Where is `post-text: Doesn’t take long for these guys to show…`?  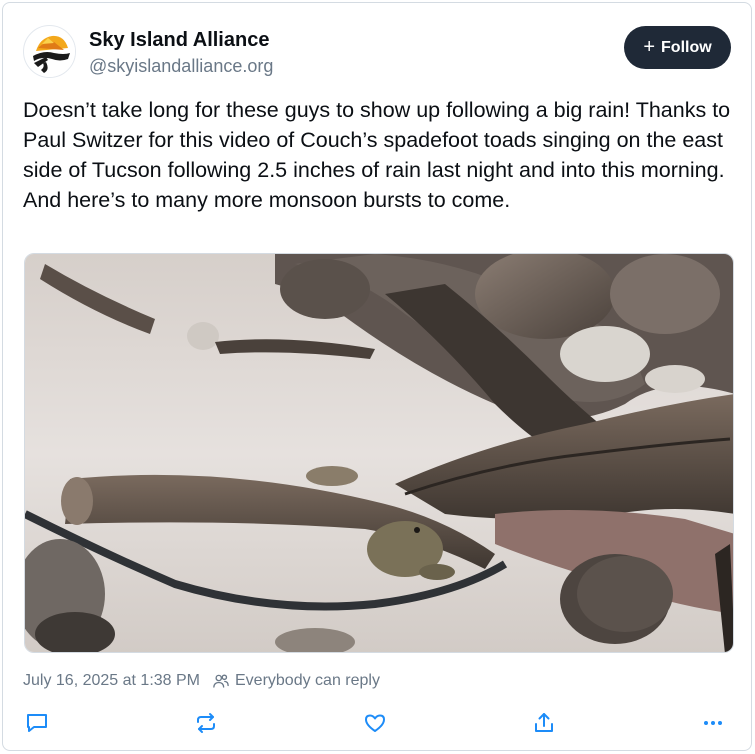 post-text: Doesn’t take long for these guys to show… is located at coordinates (377, 155).